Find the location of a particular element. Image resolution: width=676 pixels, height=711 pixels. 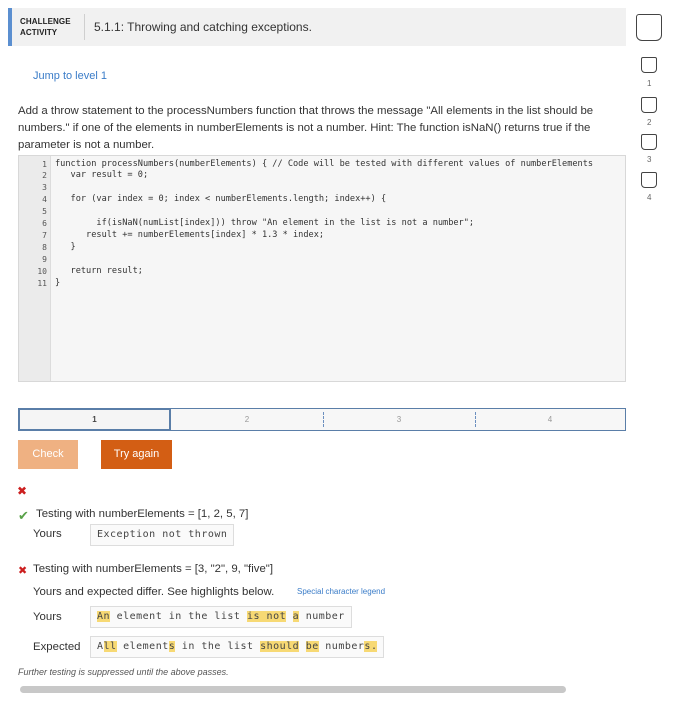

line-number: 4 is located at coordinates (44, 199).